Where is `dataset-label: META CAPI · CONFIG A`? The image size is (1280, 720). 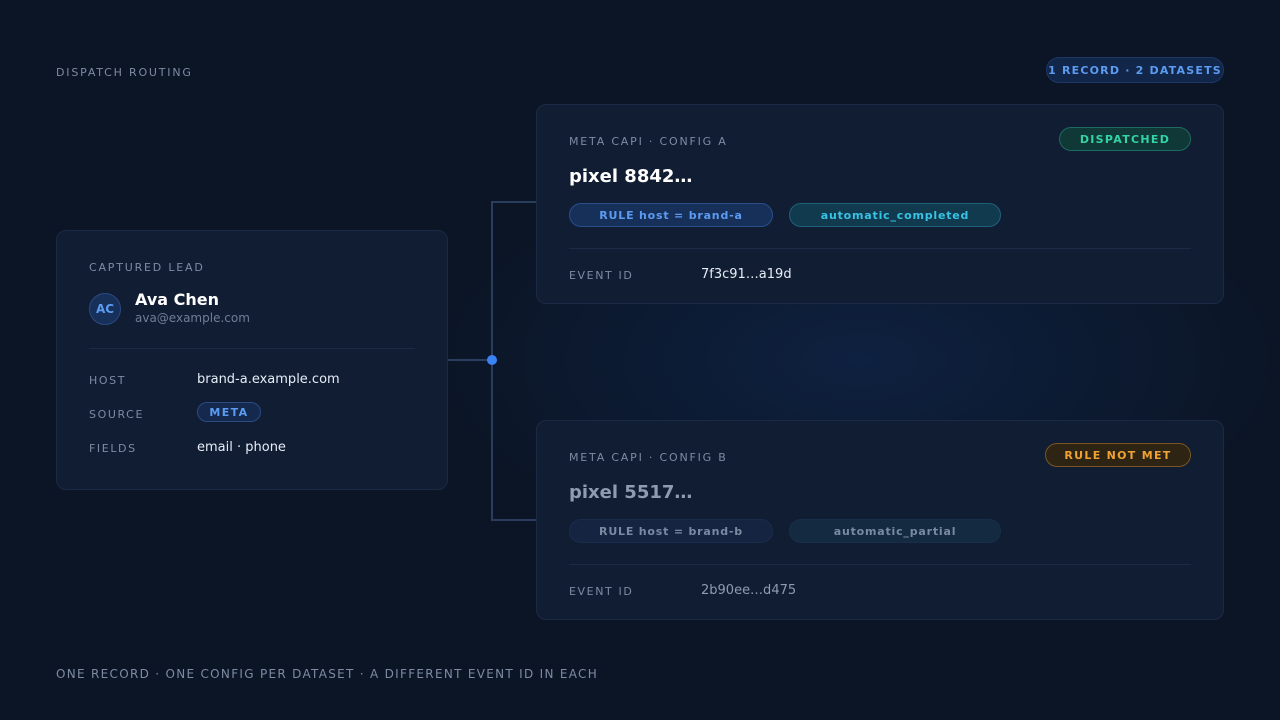 dataset-label: META CAPI · CONFIG A is located at coordinates (648, 141).